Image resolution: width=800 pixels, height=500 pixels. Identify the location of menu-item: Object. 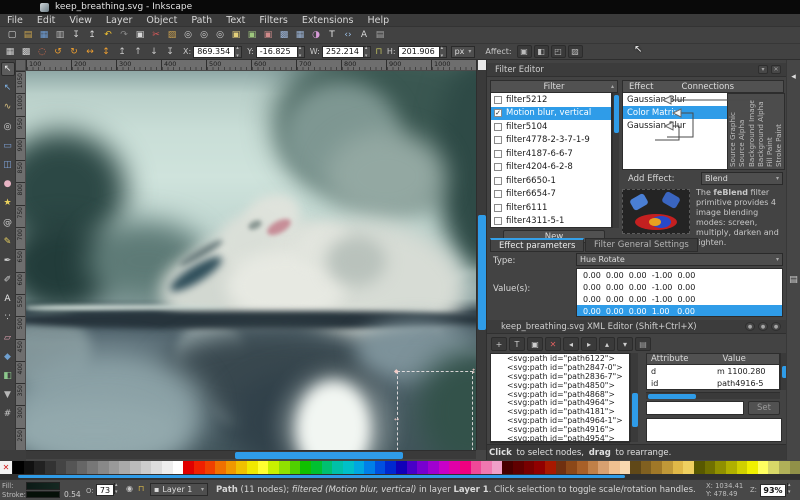
(161, 20).